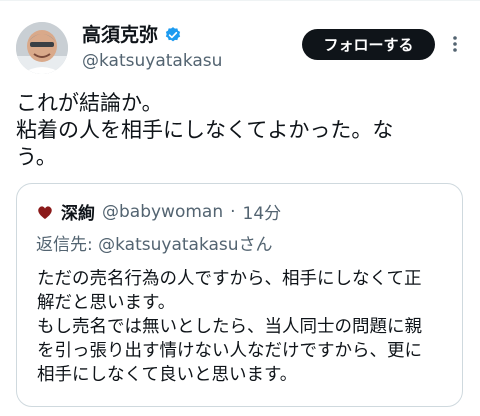  I want to click on author-avatar, so click(42, 48).